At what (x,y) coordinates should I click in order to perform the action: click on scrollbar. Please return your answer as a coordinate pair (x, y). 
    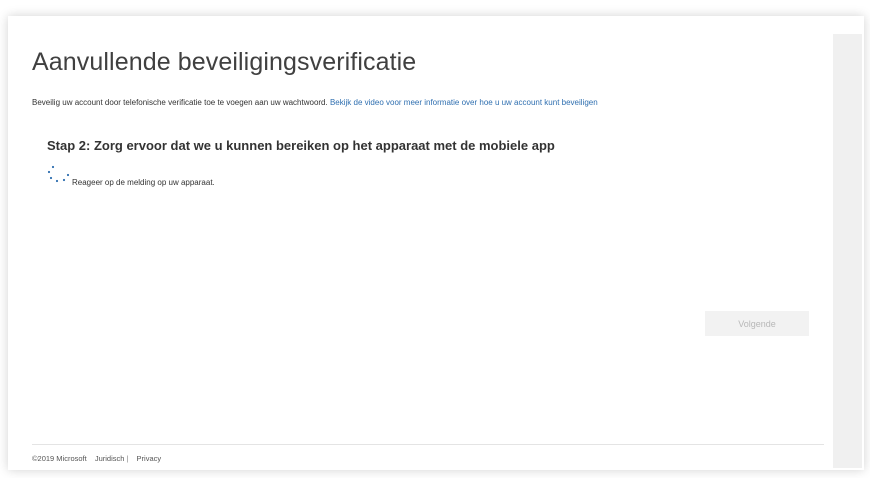
    Looking at the image, I should click on (847, 251).